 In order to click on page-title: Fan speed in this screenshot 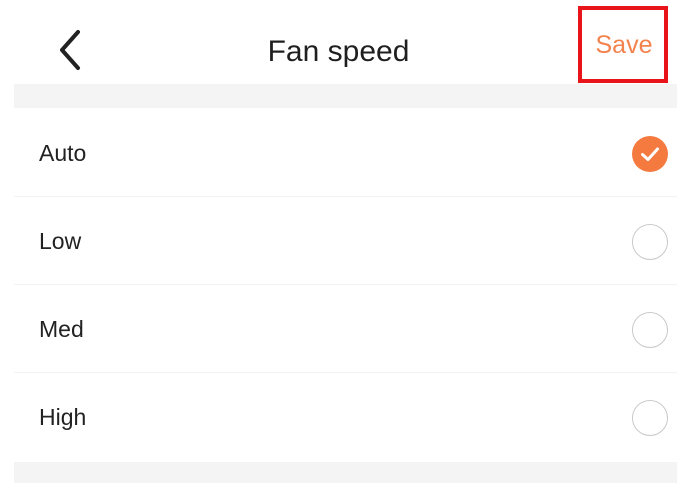, I will do `click(338, 51)`.